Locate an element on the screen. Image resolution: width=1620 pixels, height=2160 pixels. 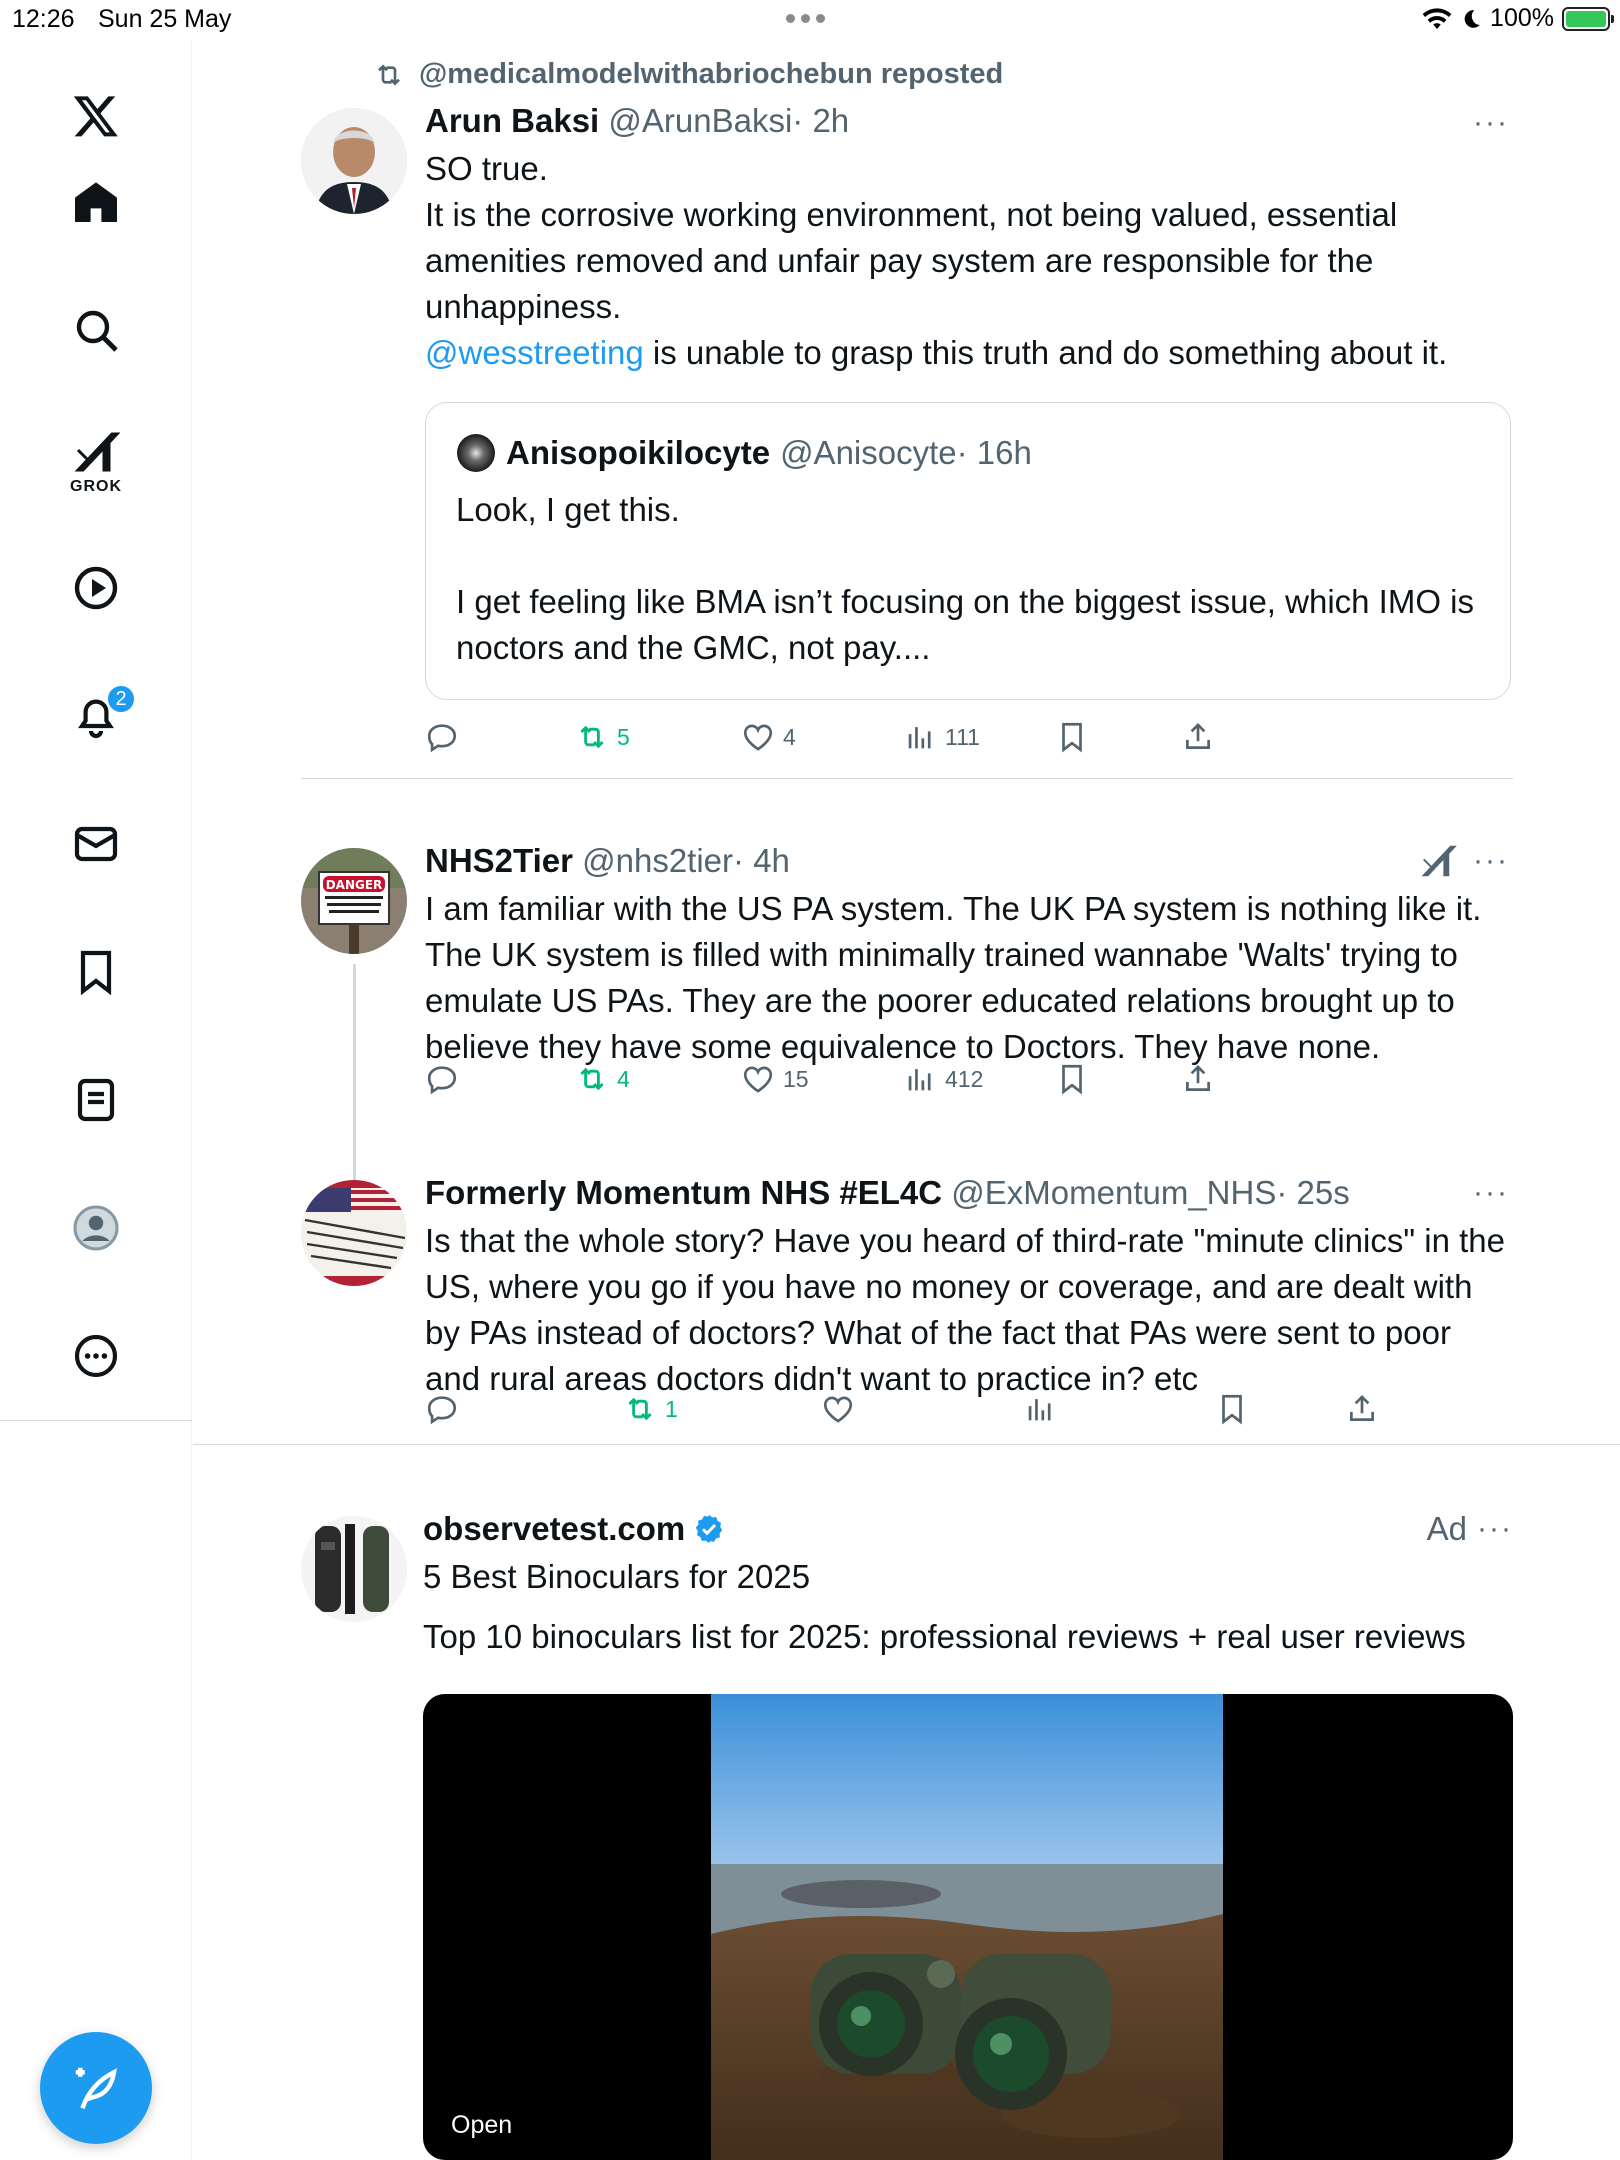
more-icon is located at coordinates (96, 1356).